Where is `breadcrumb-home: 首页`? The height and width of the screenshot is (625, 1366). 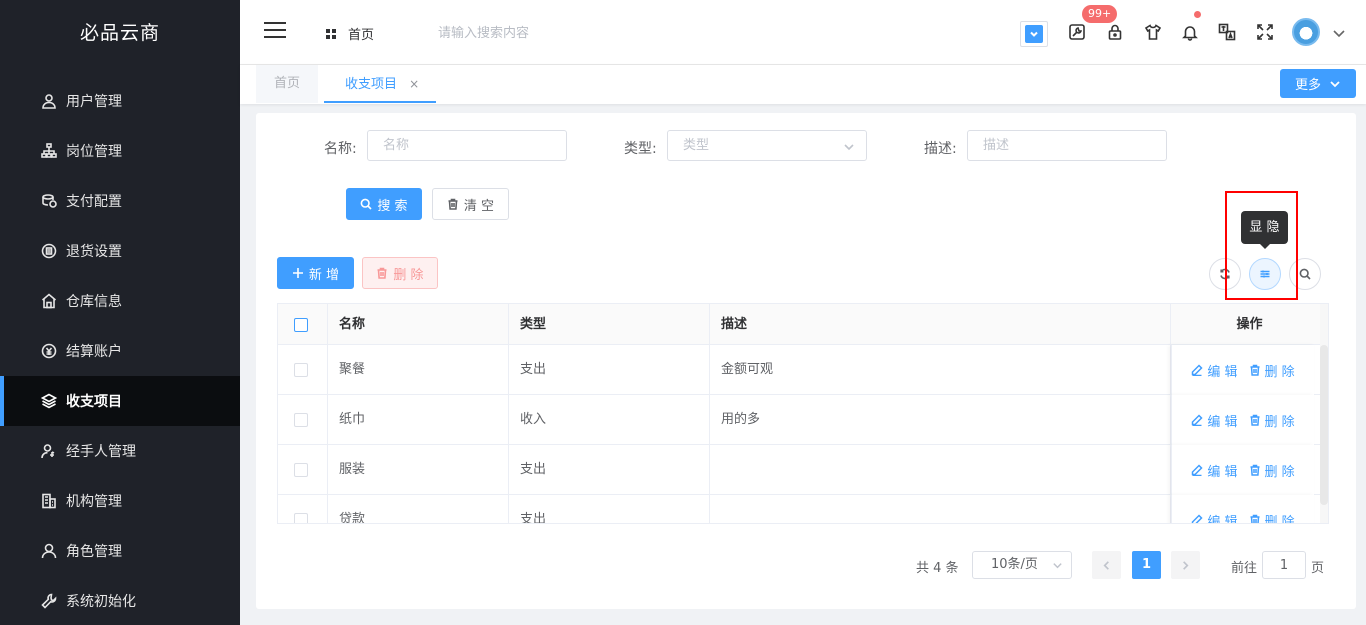
breadcrumb-home: 首页 is located at coordinates (350, 33).